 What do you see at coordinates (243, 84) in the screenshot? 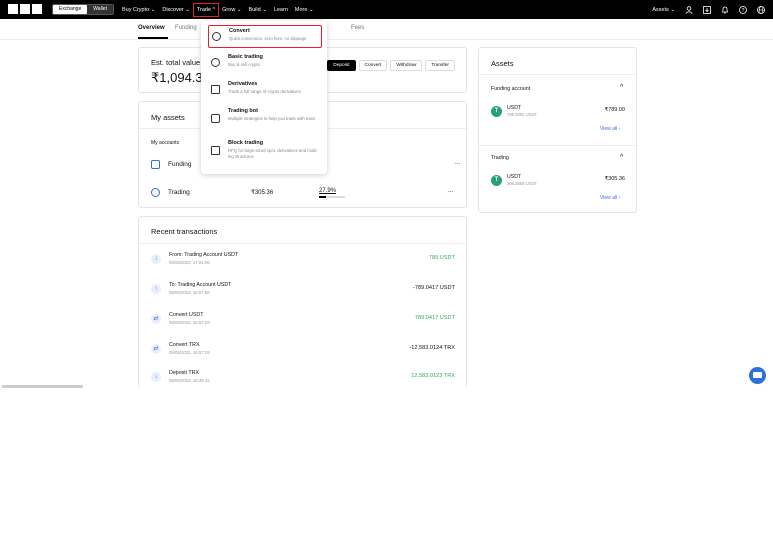
I see `menu-item-title: Derivatives` at bounding box center [243, 84].